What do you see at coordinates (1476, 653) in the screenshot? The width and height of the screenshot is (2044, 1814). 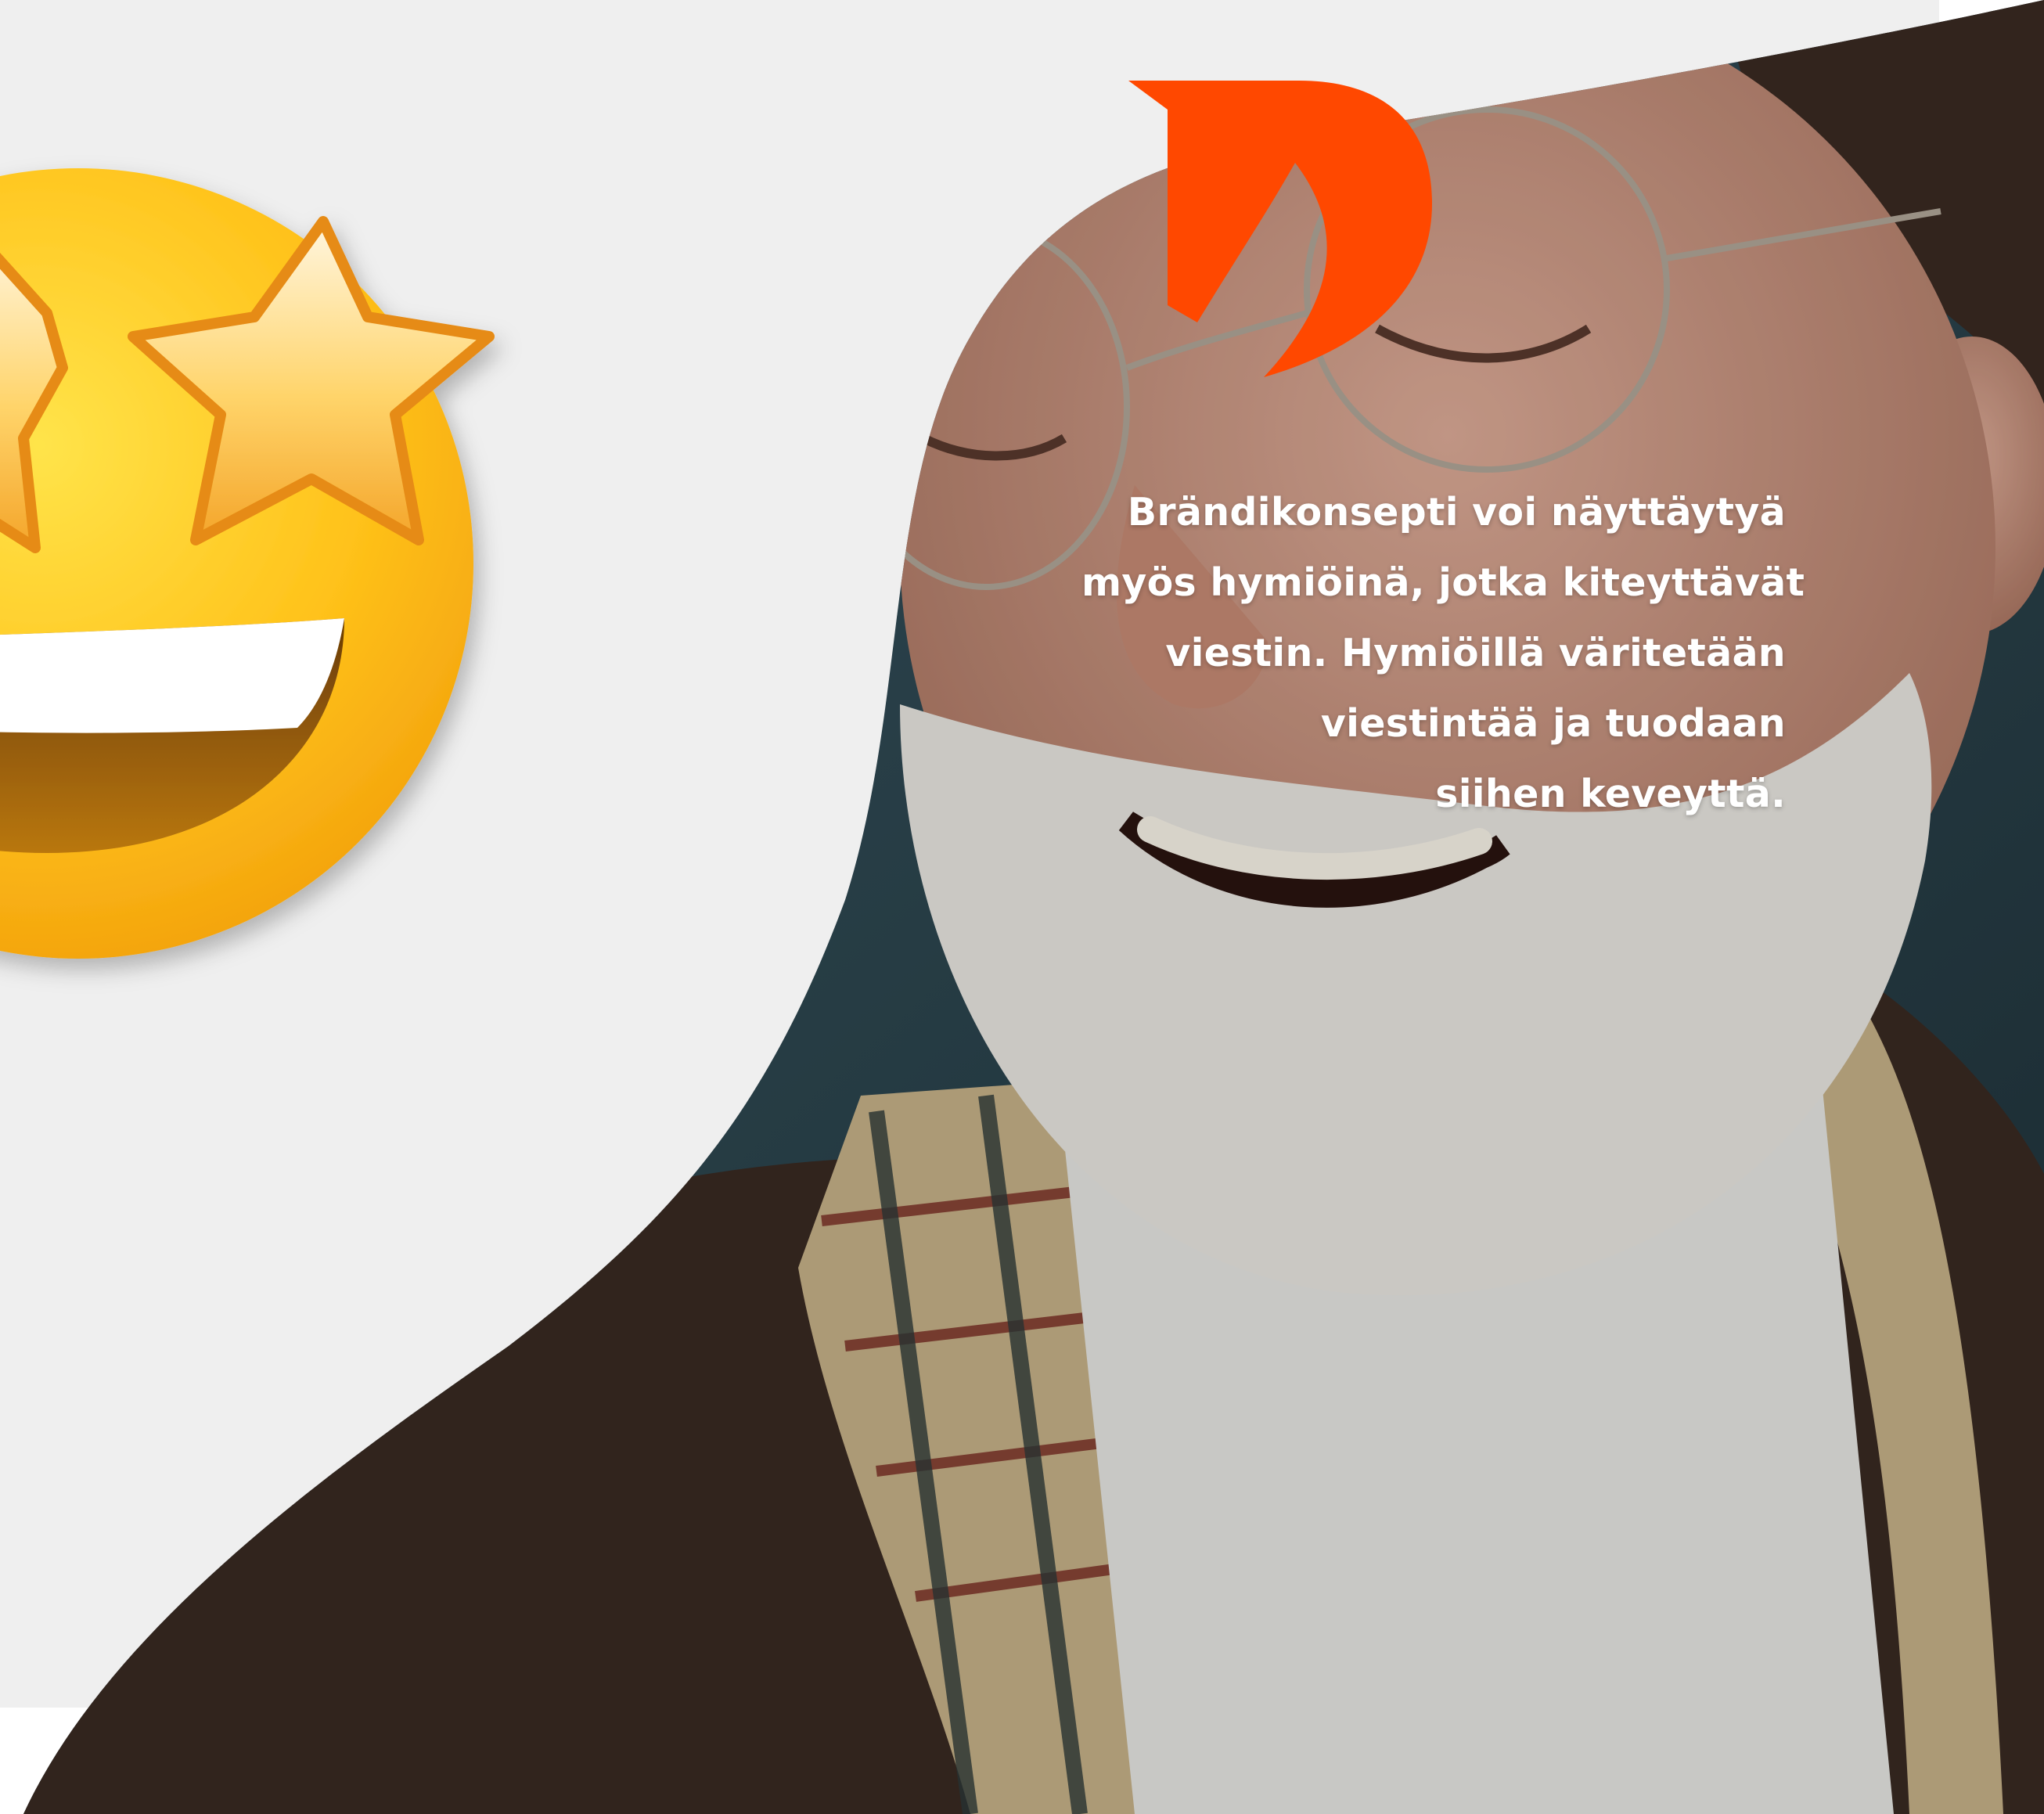 I see `caption-line: viestin. Hymiöillä väritetään` at bounding box center [1476, 653].